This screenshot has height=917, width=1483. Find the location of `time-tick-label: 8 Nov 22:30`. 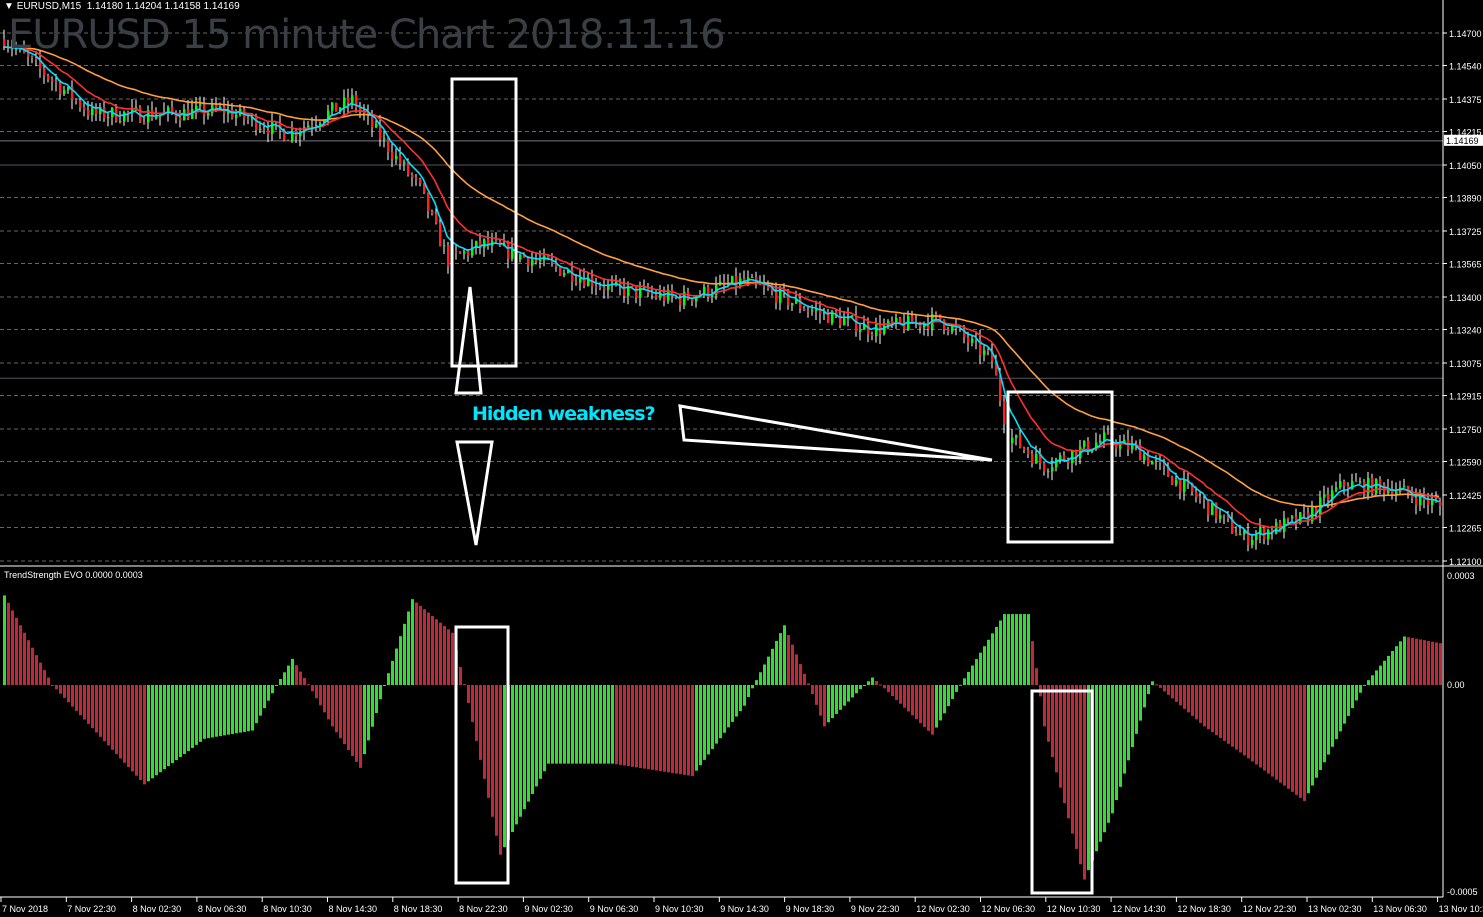

time-tick-label: 8 Nov 22:30 is located at coordinates (483, 909).